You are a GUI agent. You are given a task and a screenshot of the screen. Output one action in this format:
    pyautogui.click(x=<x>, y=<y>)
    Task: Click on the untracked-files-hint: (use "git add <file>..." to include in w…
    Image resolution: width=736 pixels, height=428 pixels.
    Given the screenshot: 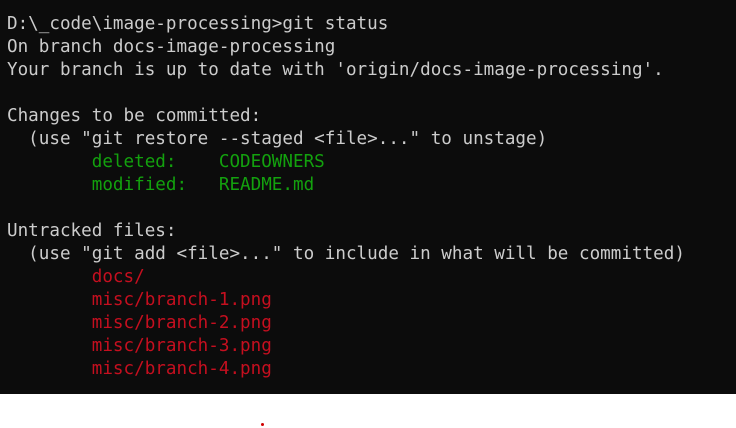 What is the action you would take?
    pyautogui.click(x=346, y=254)
    